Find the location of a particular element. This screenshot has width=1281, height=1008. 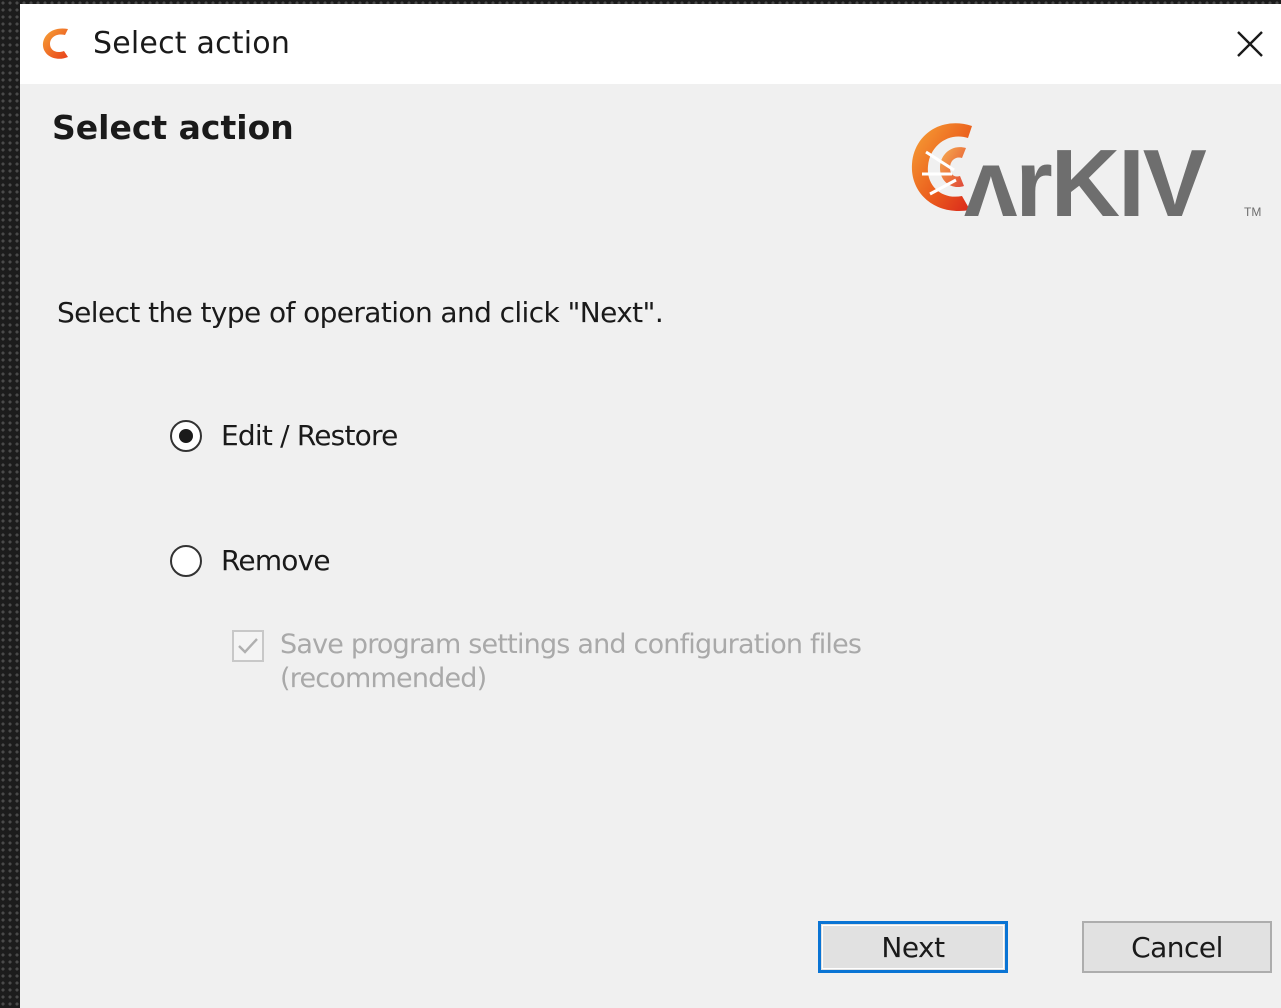

close-icon is located at coordinates (1250, 44).